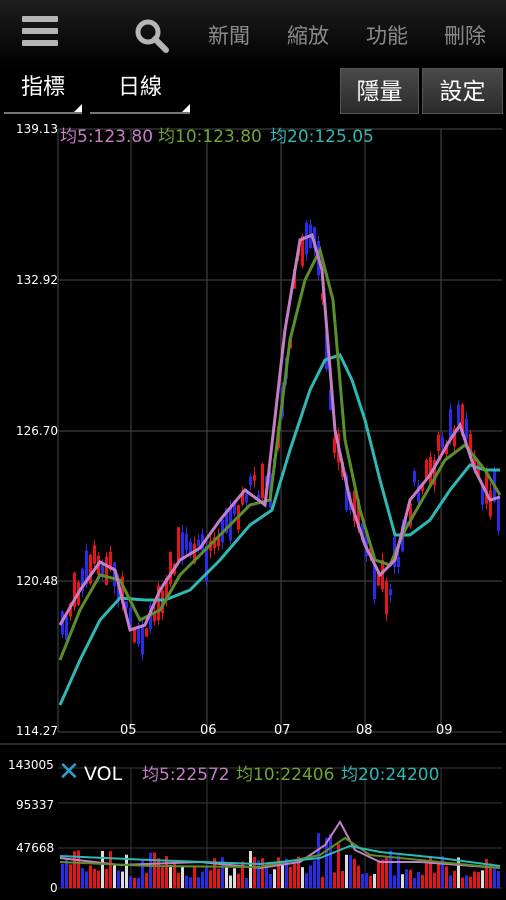 Image resolution: width=506 pixels, height=900 pixels. What do you see at coordinates (128, 730) in the screenshot?
I see `x-tick-label: 05` at bounding box center [128, 730].